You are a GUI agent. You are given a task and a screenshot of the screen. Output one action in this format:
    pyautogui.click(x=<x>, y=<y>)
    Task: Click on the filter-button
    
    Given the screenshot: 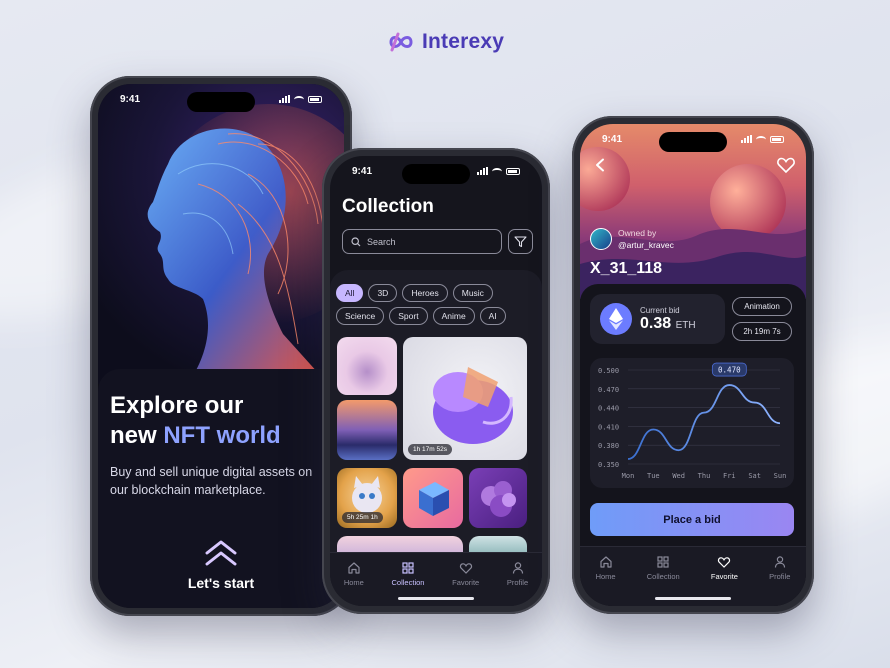 What is the action you would take?
    pyautogui.click(x=520, y=241)
    